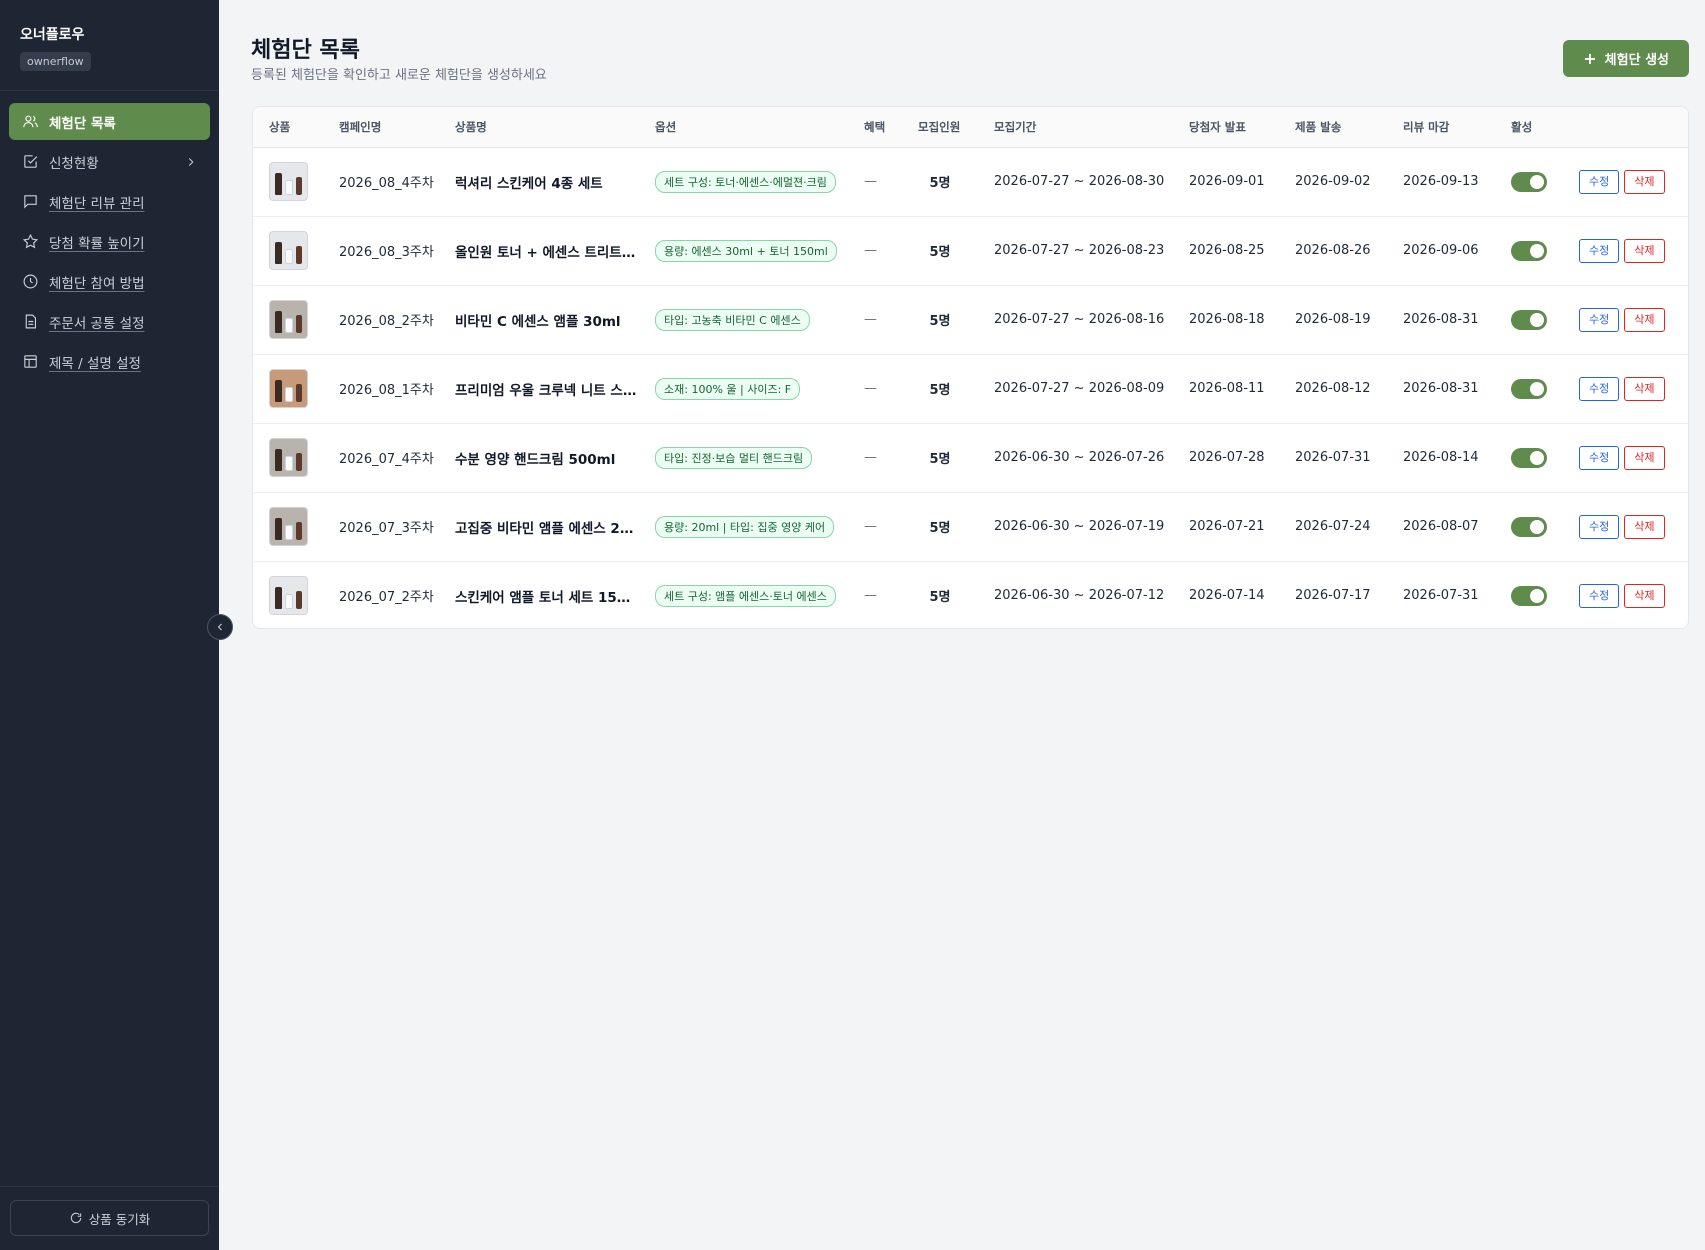 The image size is (1705, 1250). What do you see at coordinates (1626, 58) in the screenshot?
I see `create-campaign-button: + 체험단 생성` at bounding box center [1626, 58].